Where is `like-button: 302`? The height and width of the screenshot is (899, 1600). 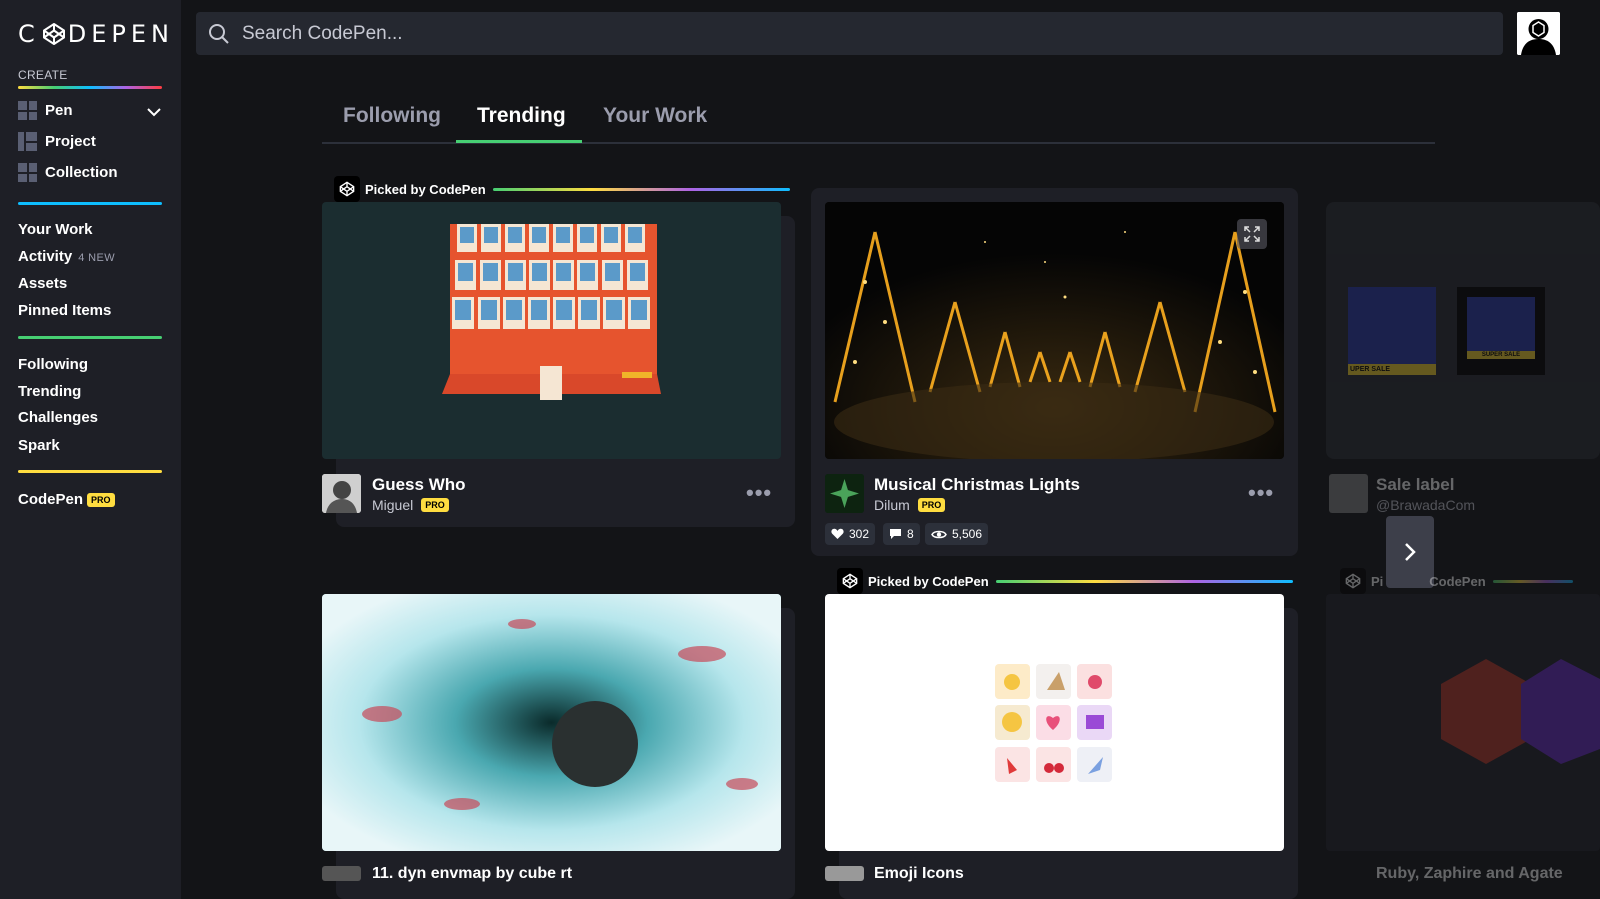 like-button: 302 is located at coordinates (850, 534).